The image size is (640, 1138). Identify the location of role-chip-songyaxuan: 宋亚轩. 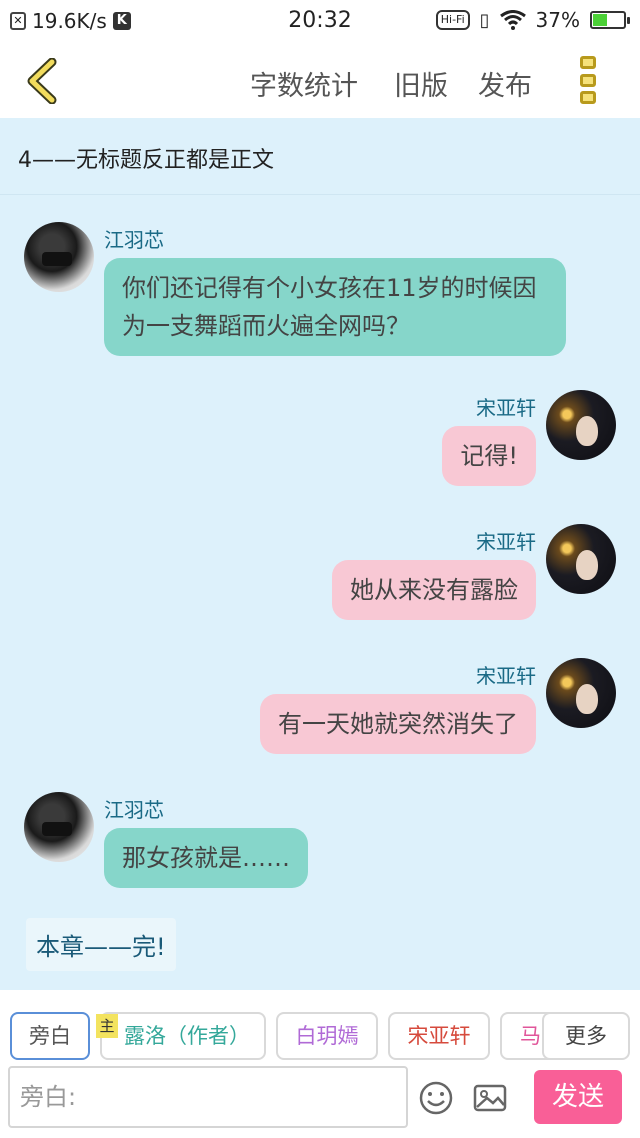
(439, 1036).